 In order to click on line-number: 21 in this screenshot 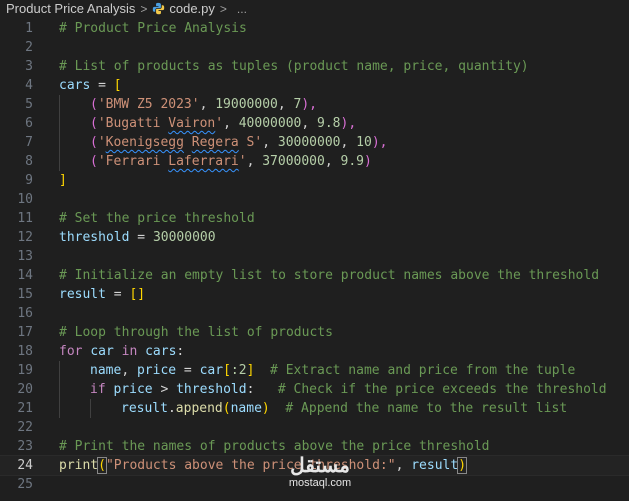, I will do `click(25, 408)`.